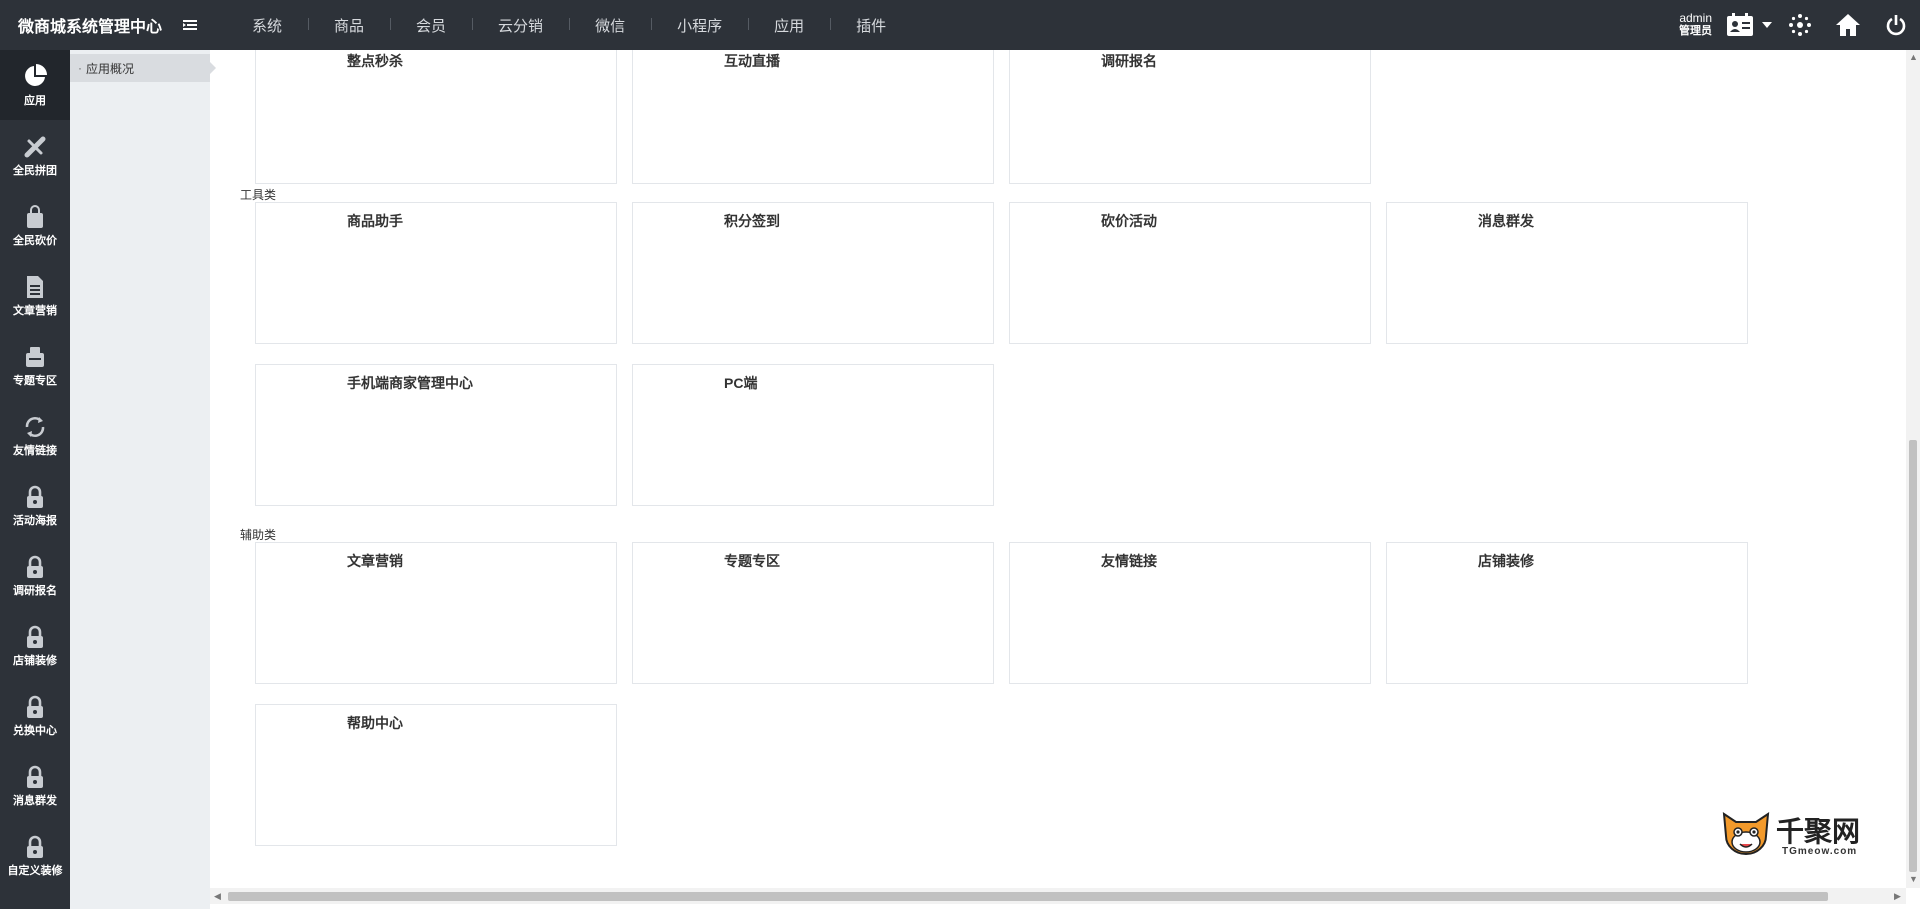 Image resolution: width=1920 pixels, height=909 pixels. I want to click on group-buy-icon, so click(35, 146).